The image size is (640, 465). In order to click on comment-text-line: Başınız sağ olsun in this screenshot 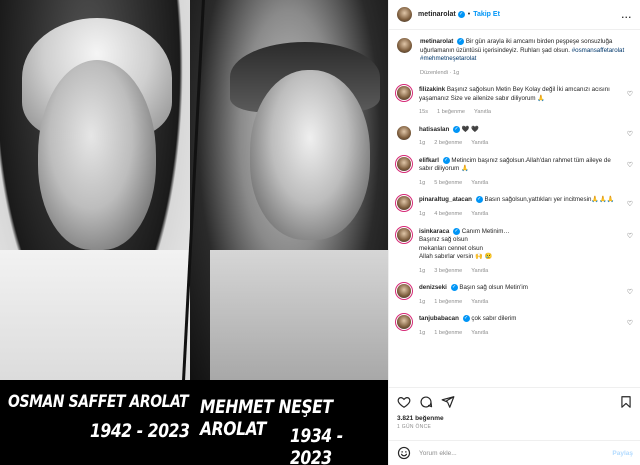, I will do `click(443, 240)`.